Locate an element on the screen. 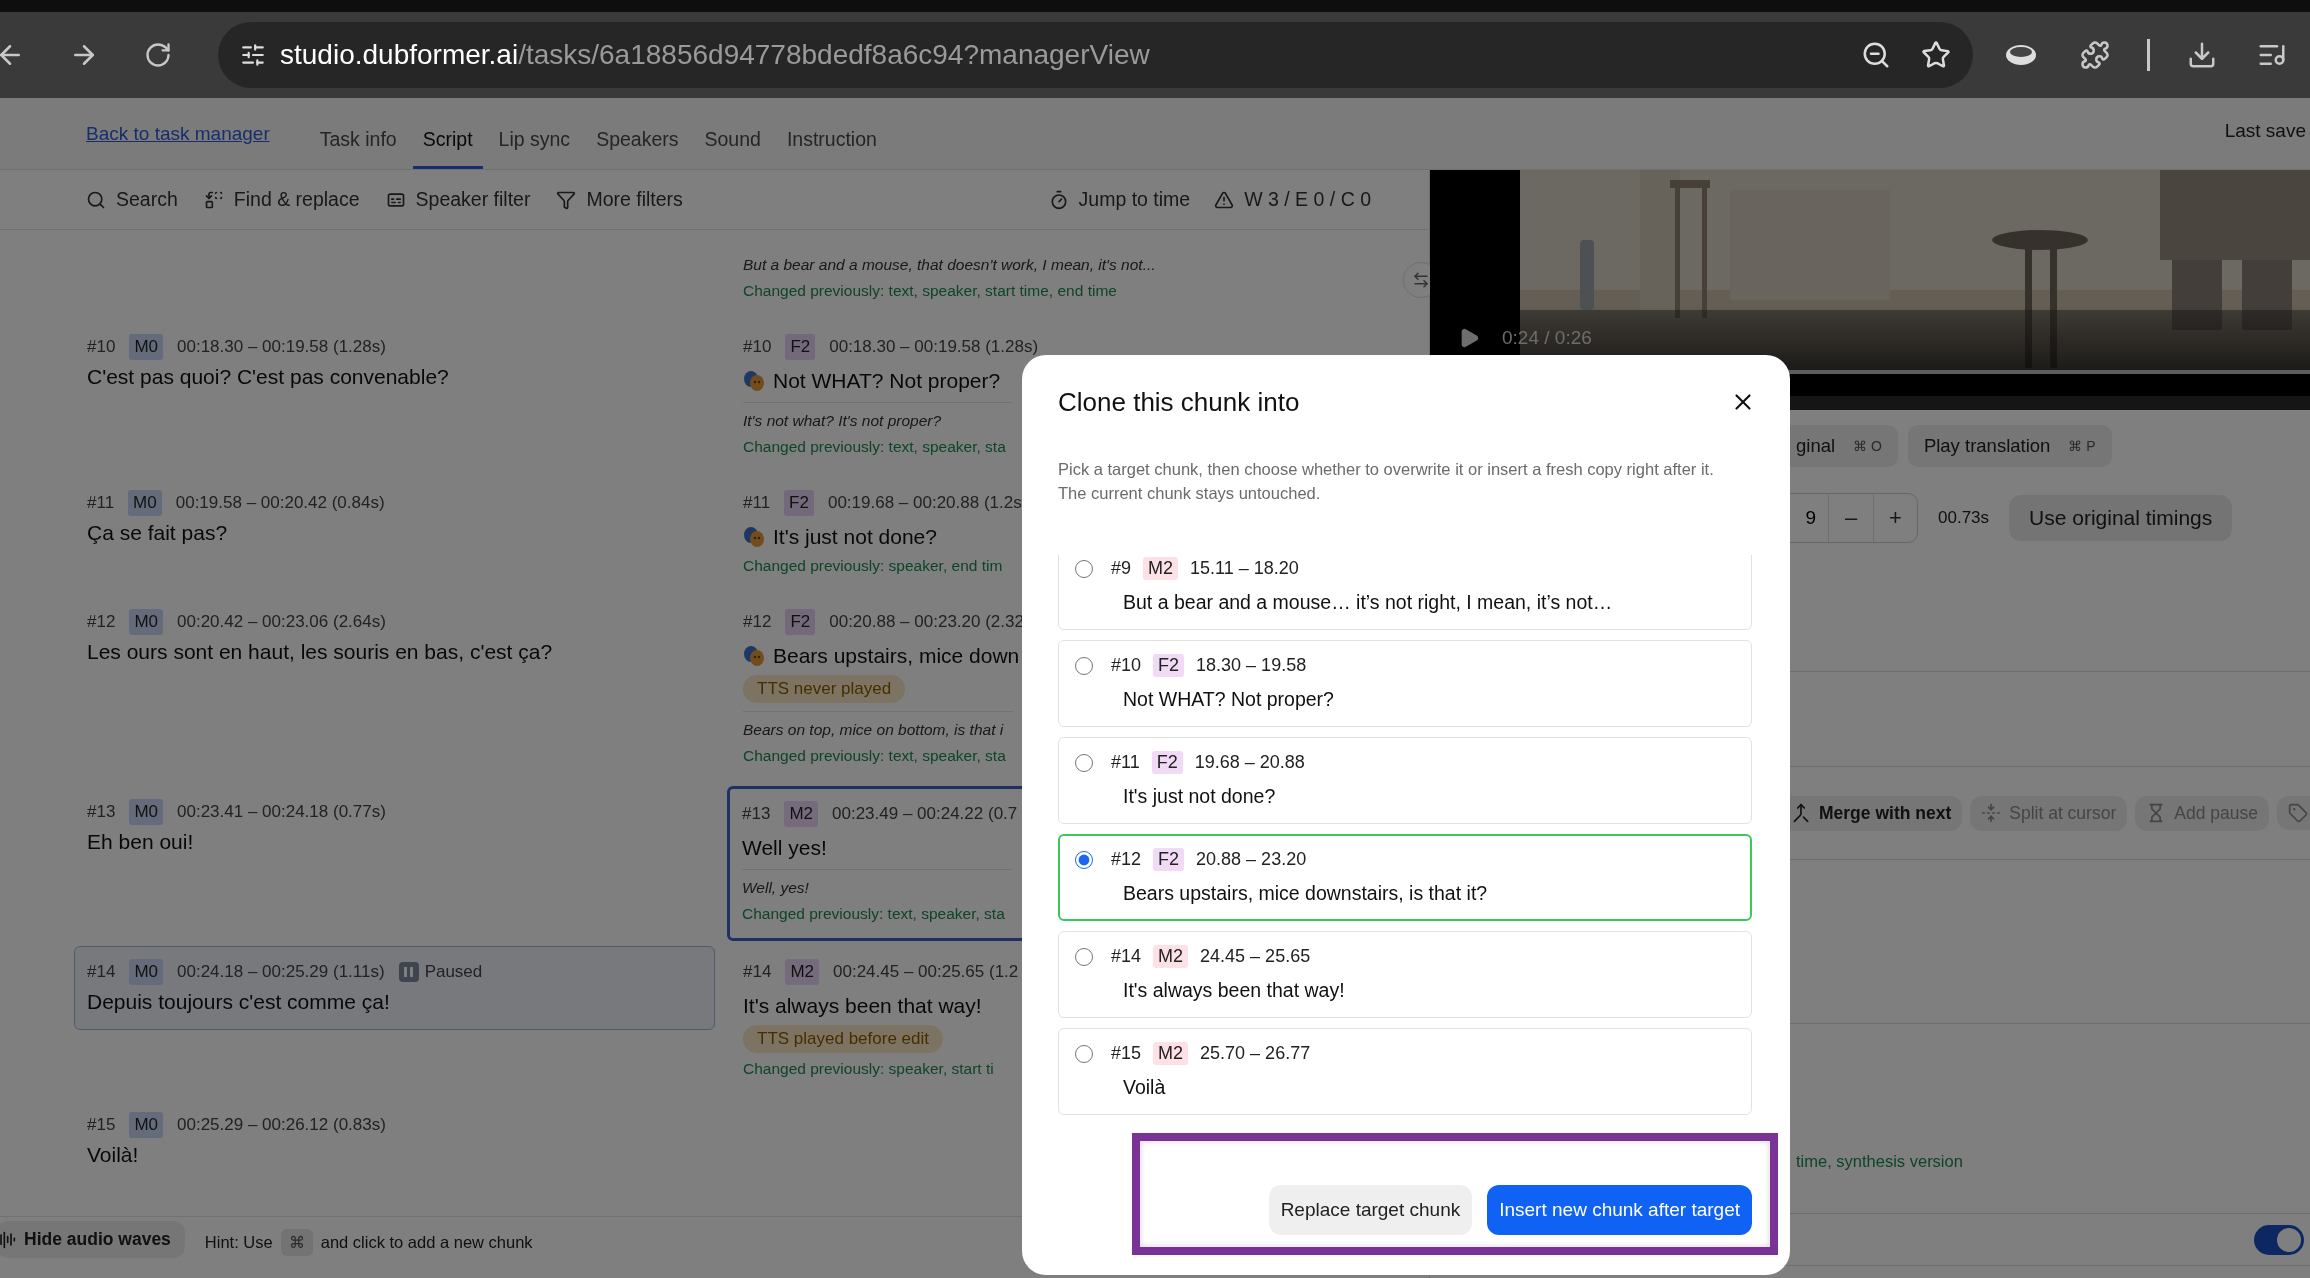  chunk-range: 24.45 – 25.65 is located at coordinates (1255, 956).